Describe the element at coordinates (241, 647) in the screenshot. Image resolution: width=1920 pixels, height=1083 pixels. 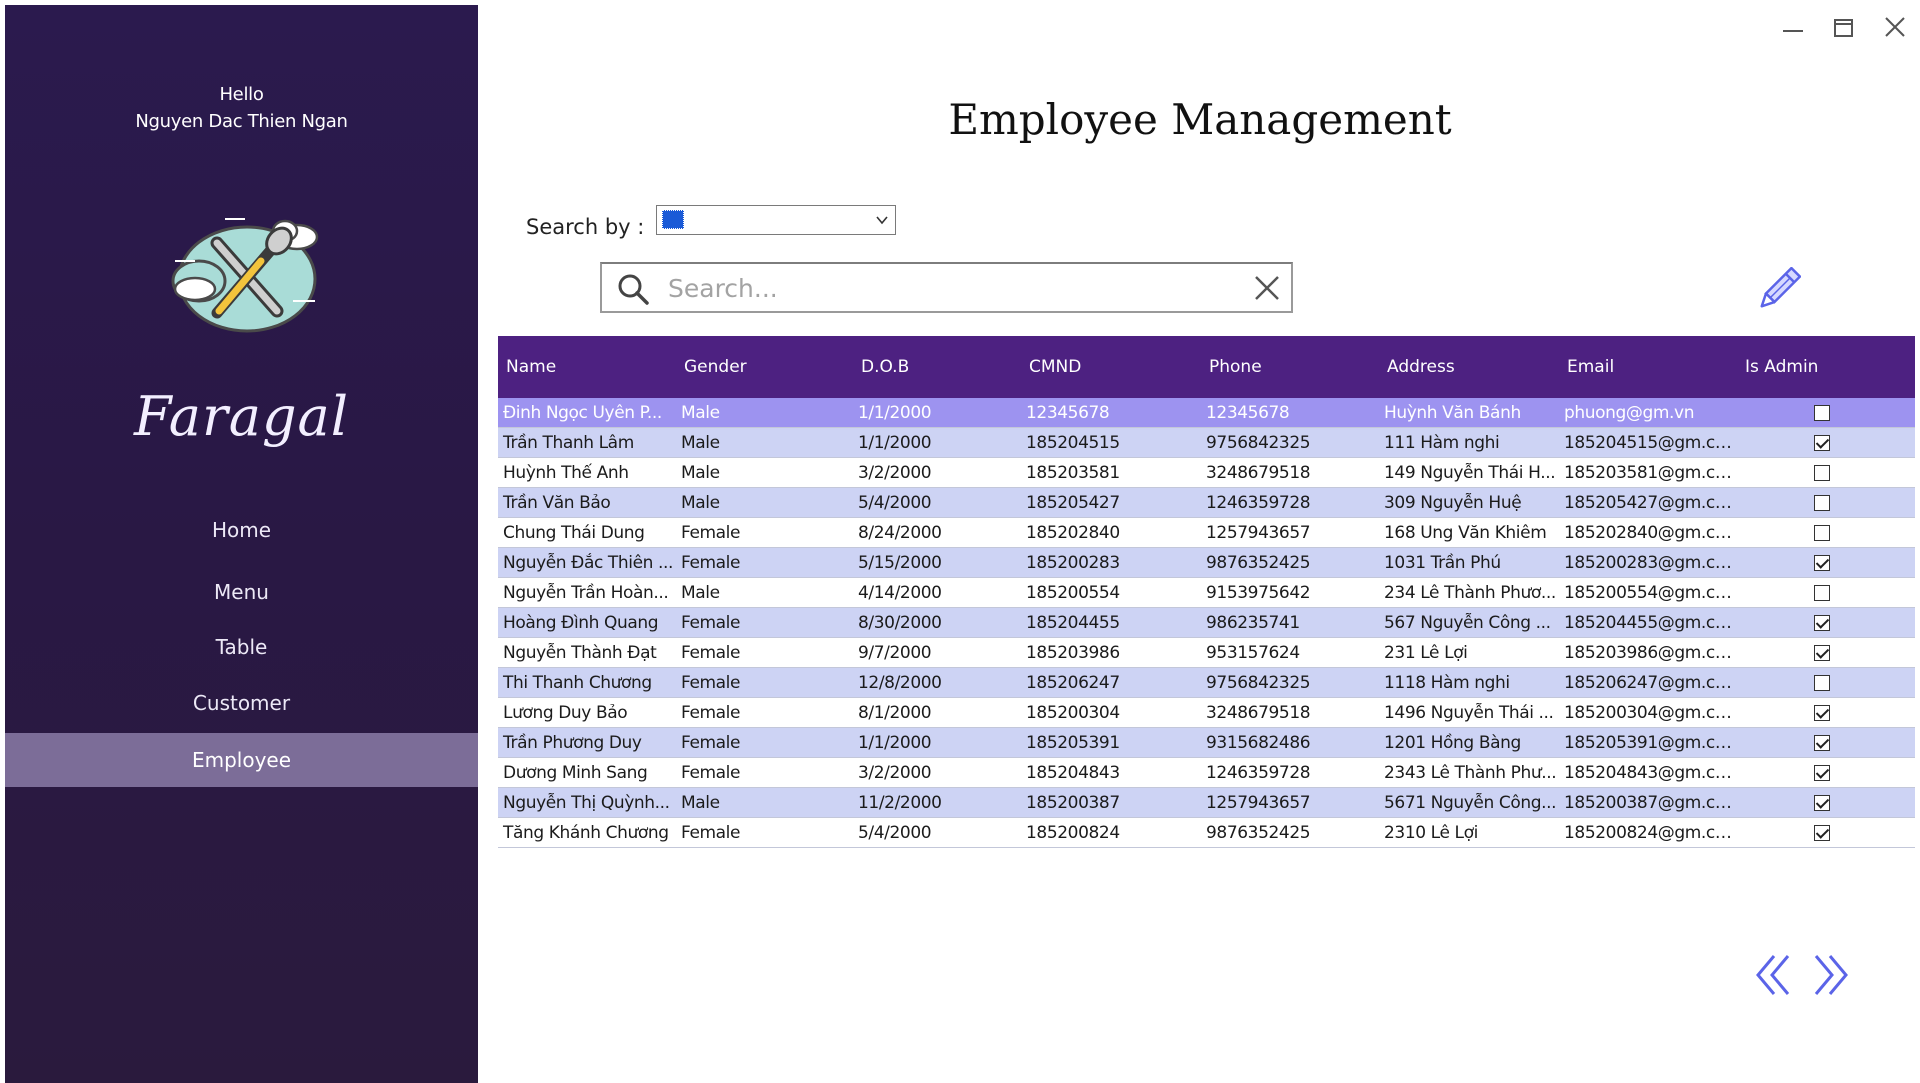
I see `nav-table: Table` at that location.